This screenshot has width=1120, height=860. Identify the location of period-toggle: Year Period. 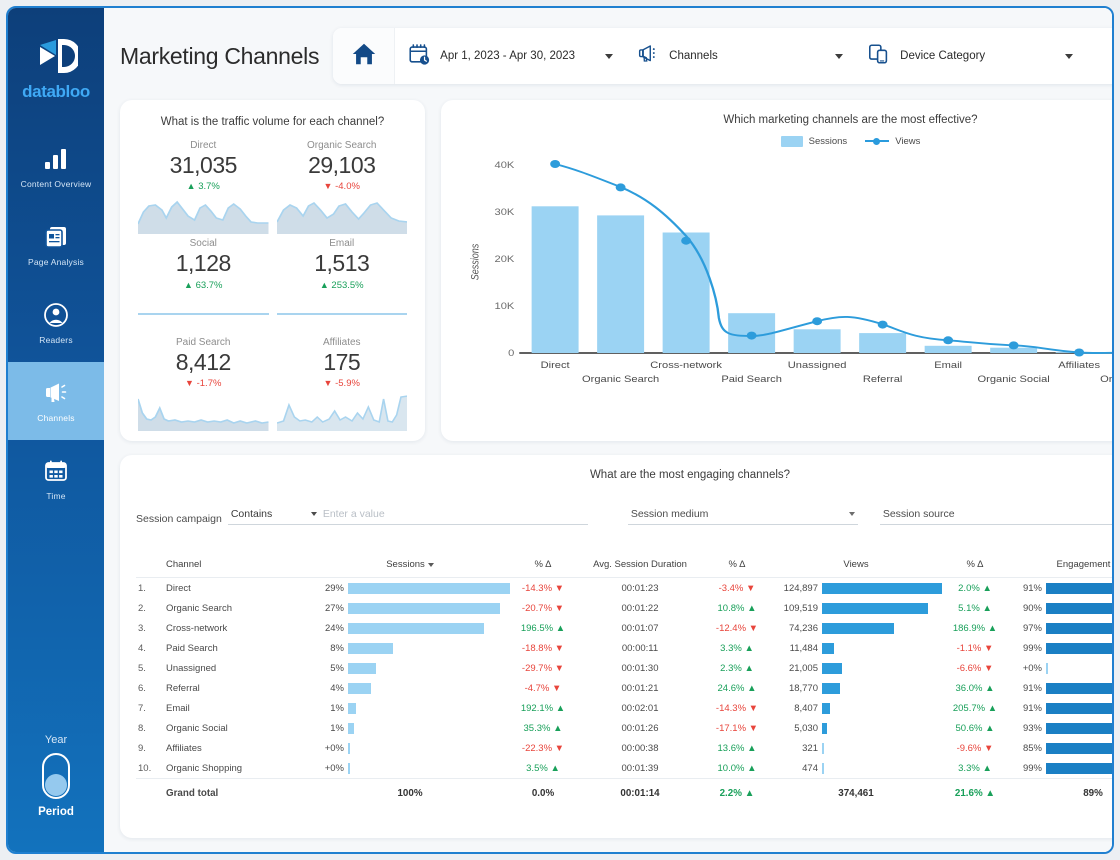
(56, 776).